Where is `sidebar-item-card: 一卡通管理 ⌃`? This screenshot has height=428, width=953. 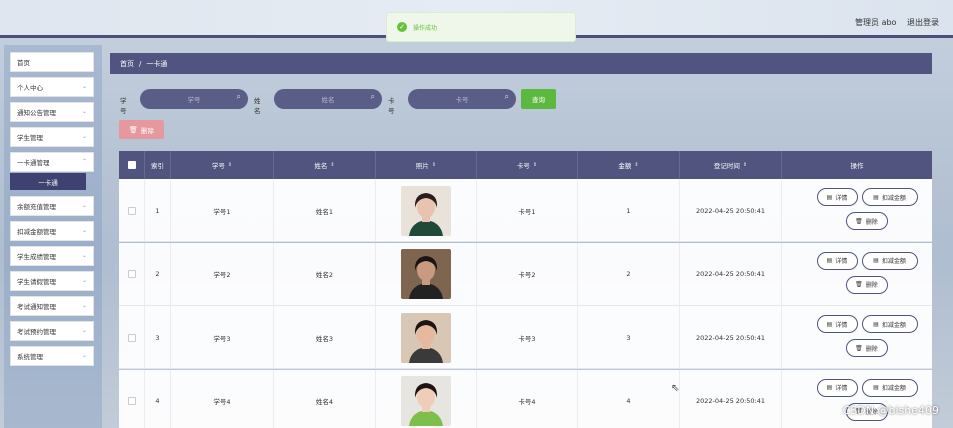
sidebar-item-card: 一卡通管理 ⌃ is located at coordinates (52, 162).